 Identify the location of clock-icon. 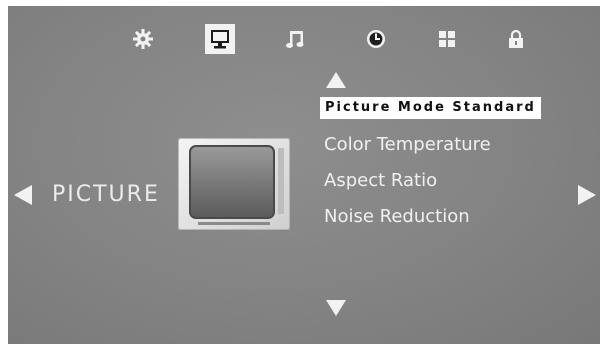
(376, 39).